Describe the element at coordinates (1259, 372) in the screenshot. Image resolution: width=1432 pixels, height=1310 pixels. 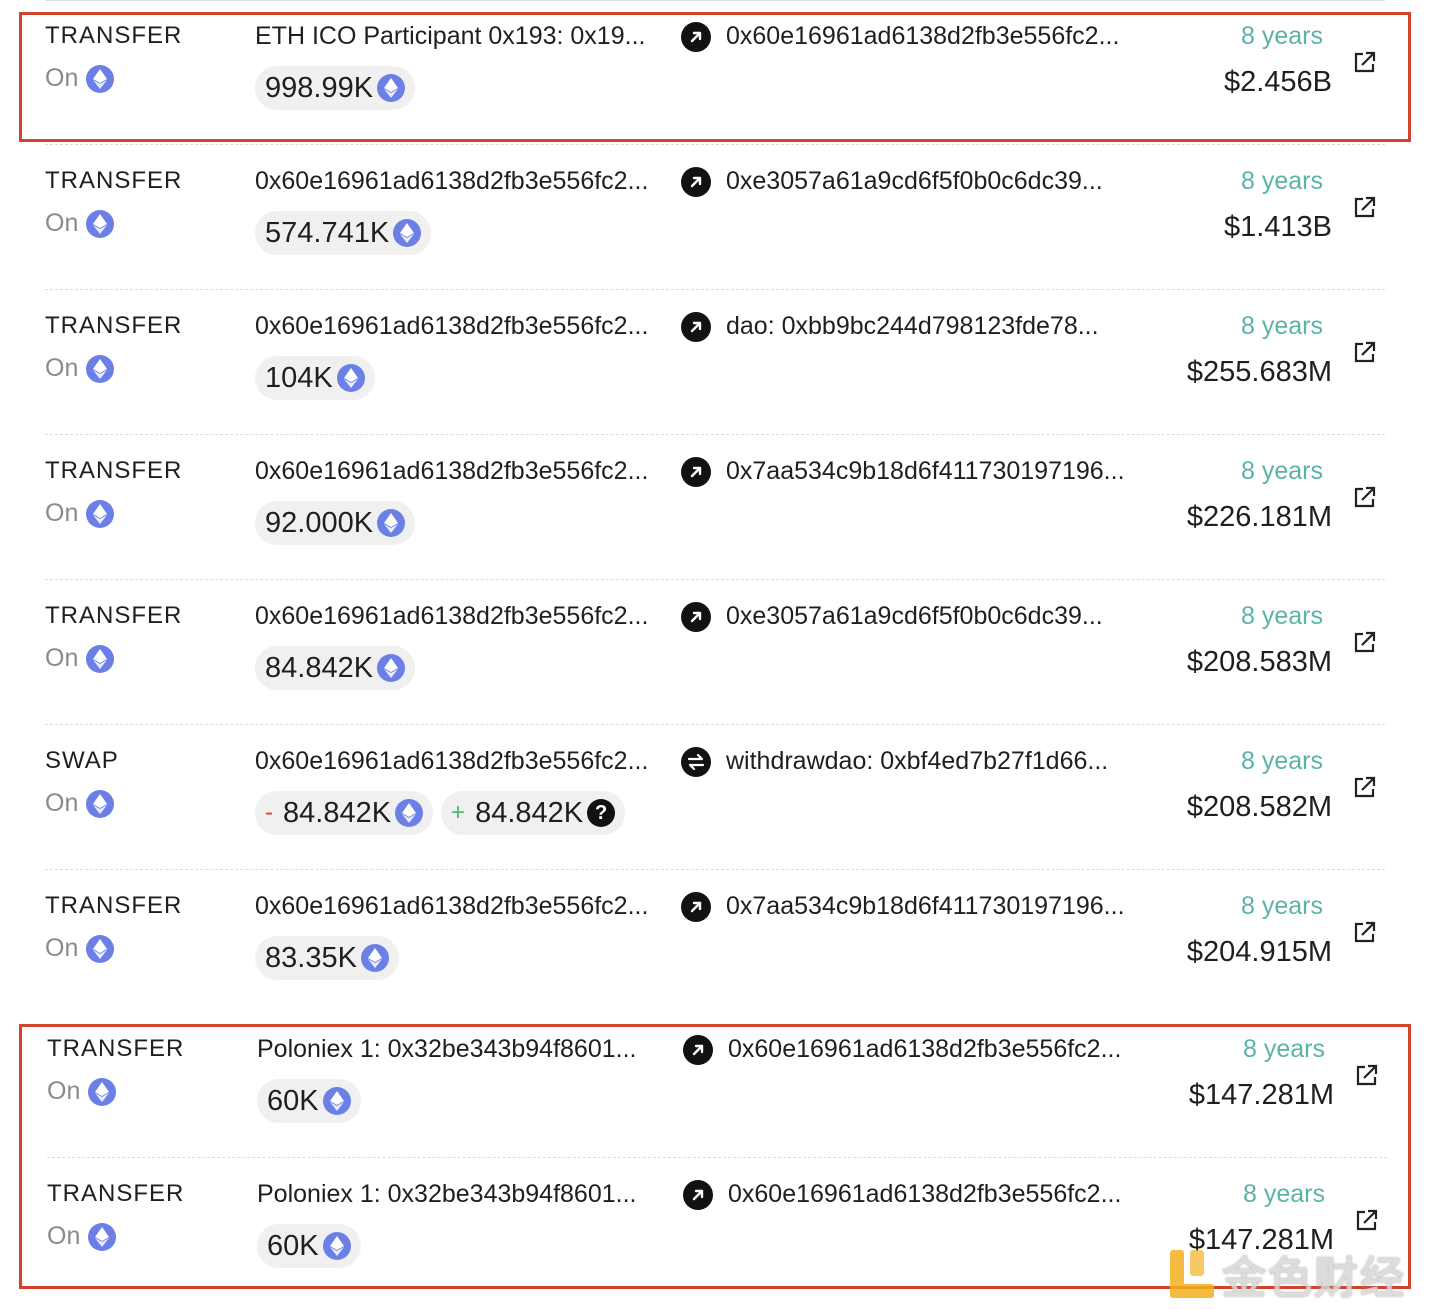
I see `usd-value: $255.683M` at that location.